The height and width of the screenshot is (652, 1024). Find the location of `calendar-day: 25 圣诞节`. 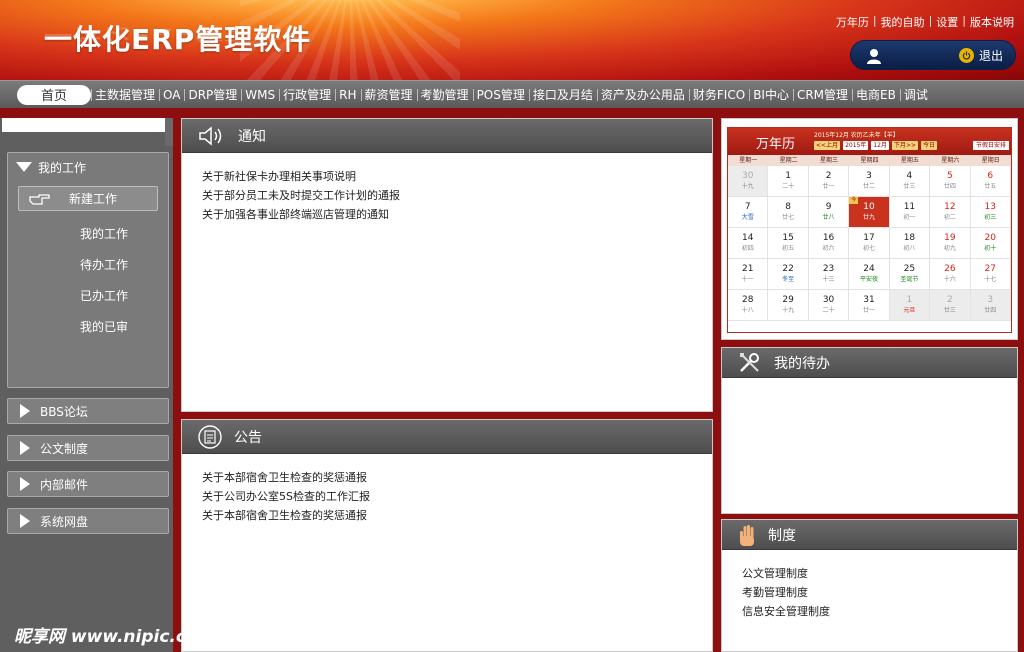

calendar-day: 25 圣诞节 is located at coordinates (910, 274).